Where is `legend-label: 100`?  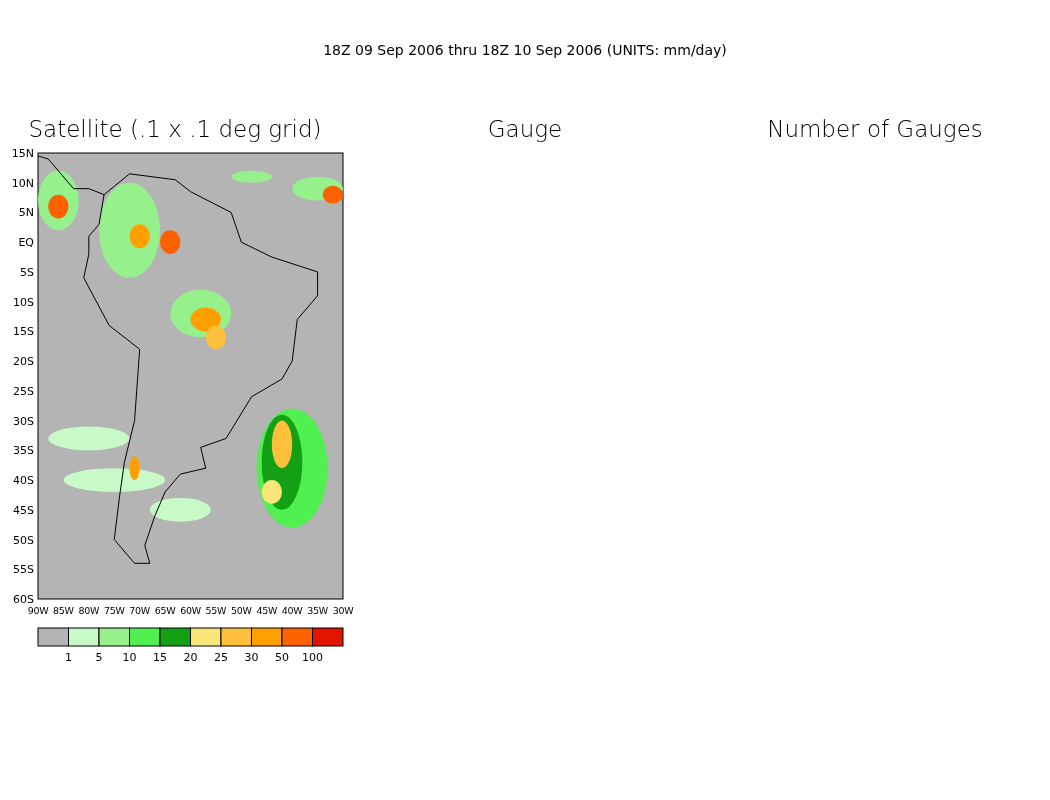 legend-label: 100 is located at coordinates (312, 657).